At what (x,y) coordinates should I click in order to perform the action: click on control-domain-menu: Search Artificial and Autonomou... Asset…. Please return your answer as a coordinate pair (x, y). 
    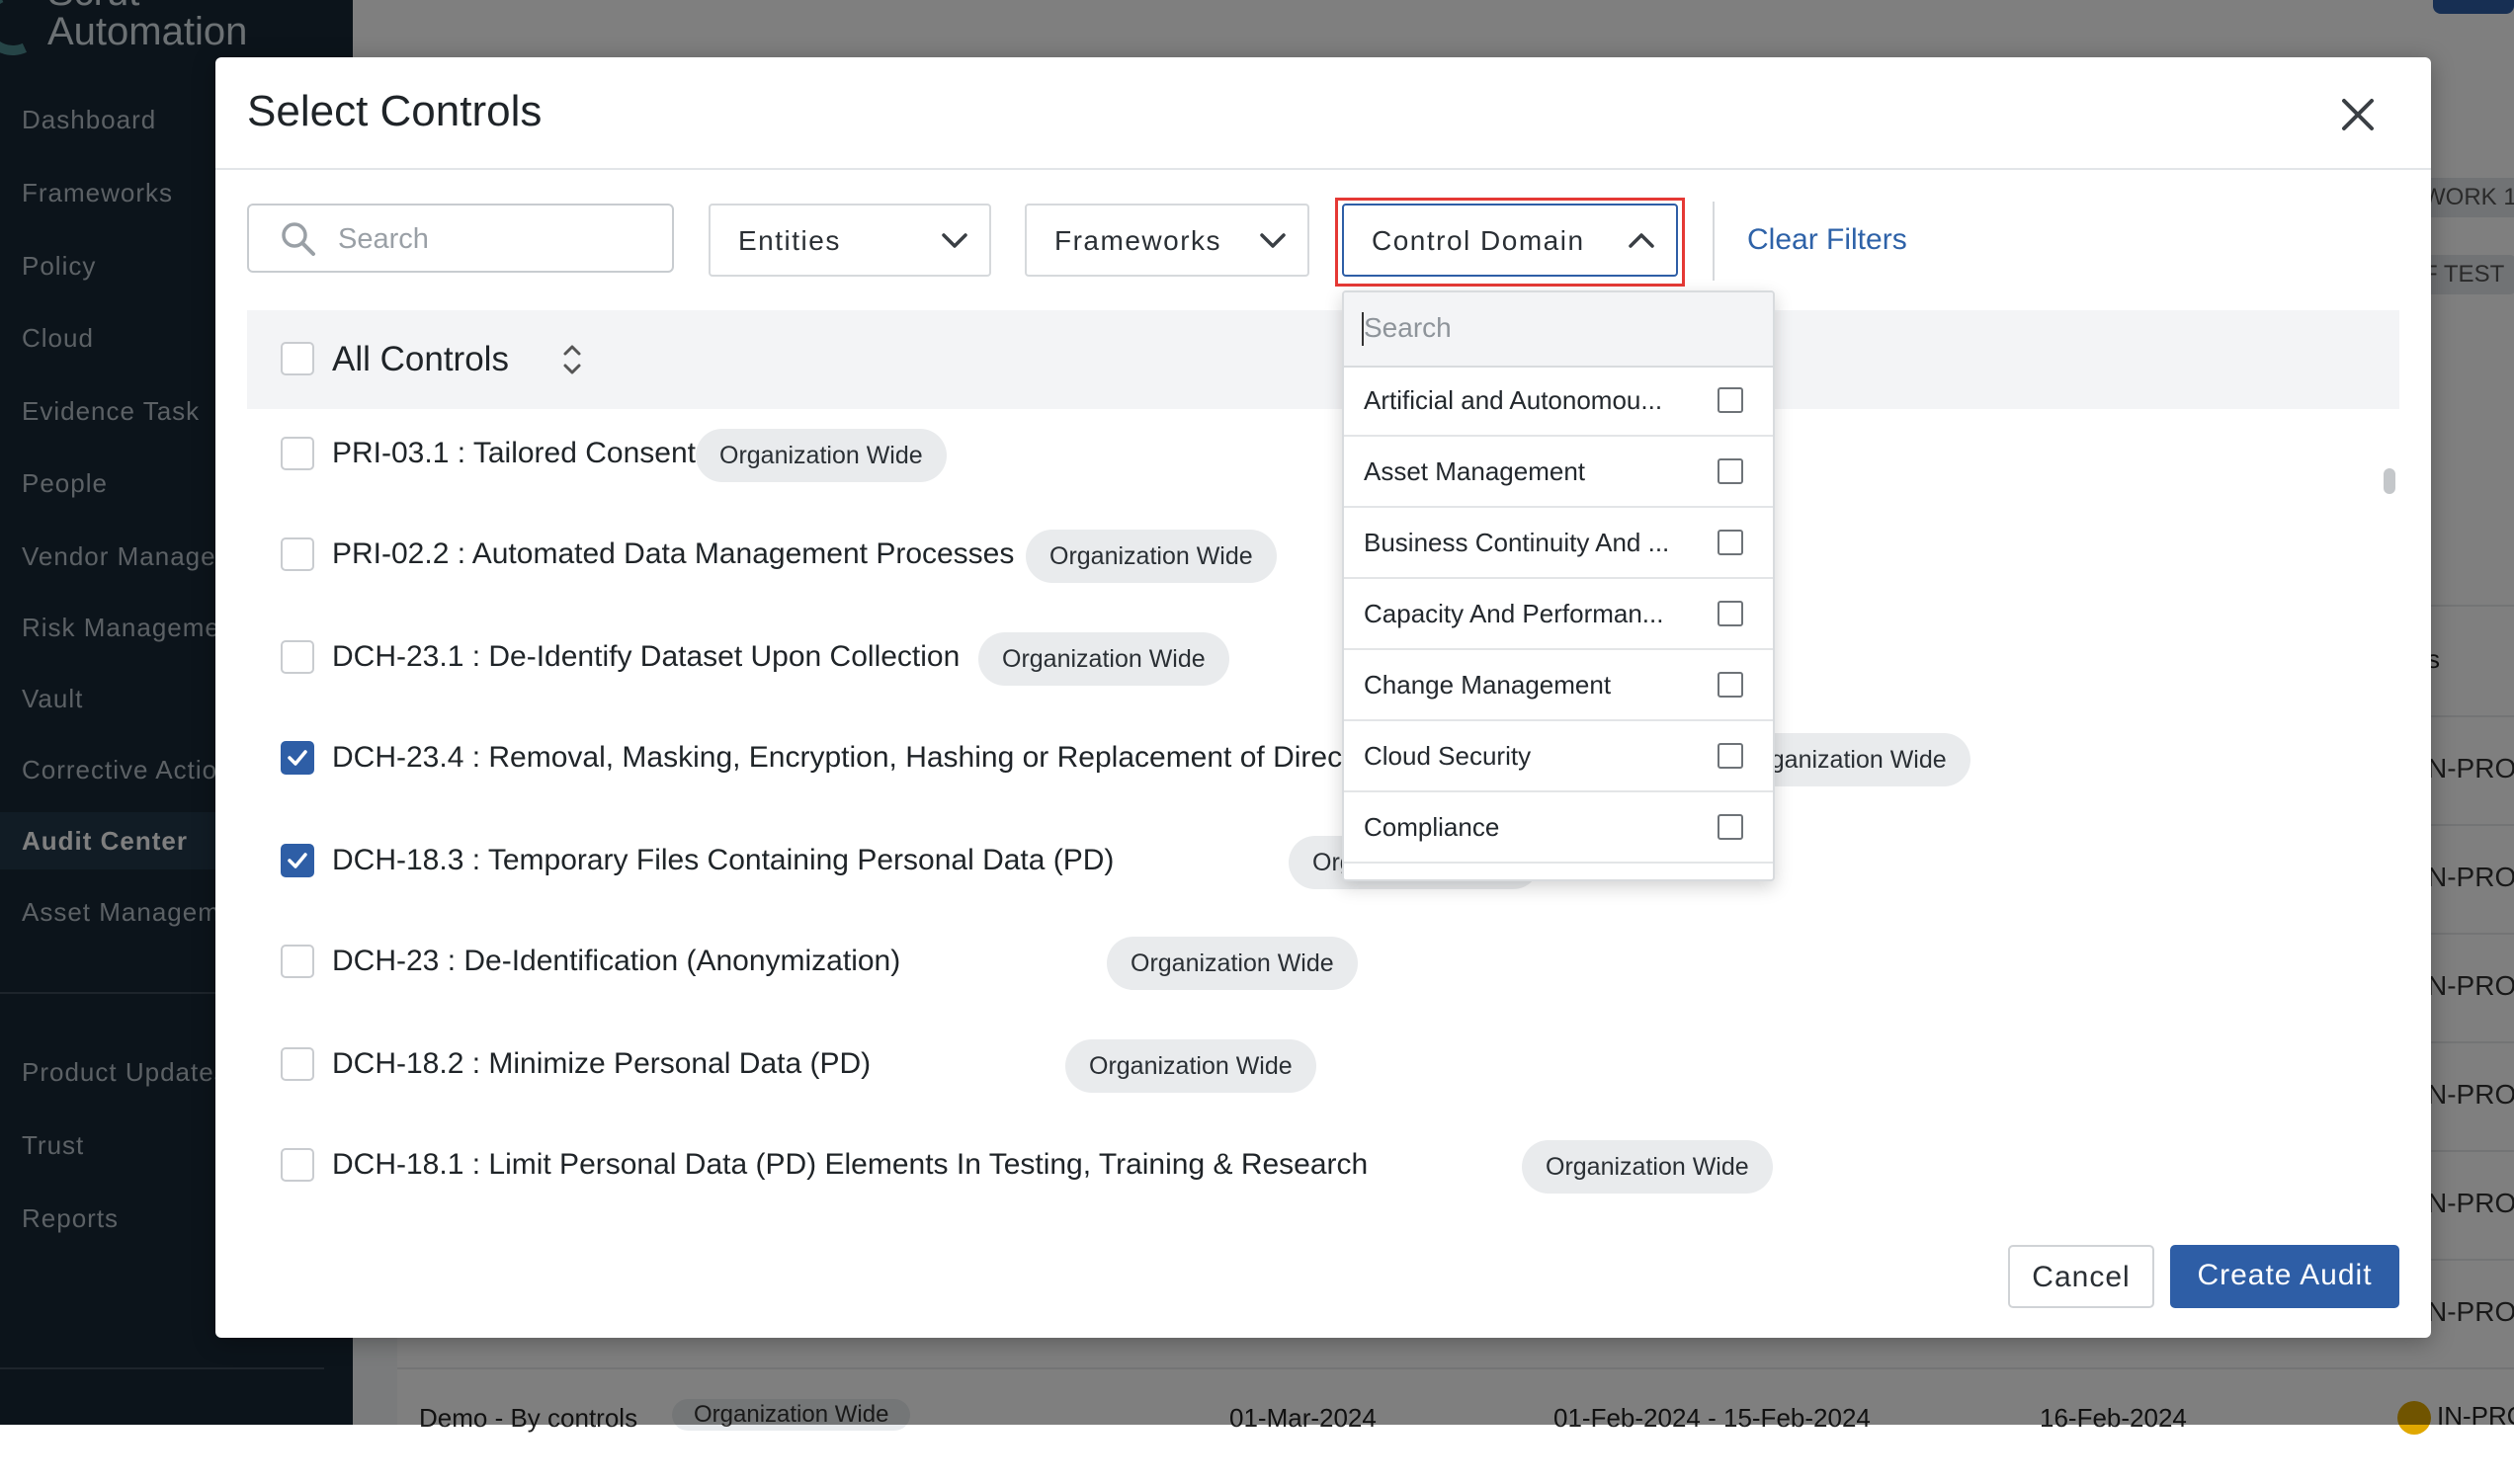
    Looking at the image, I should click on (1558, 585).